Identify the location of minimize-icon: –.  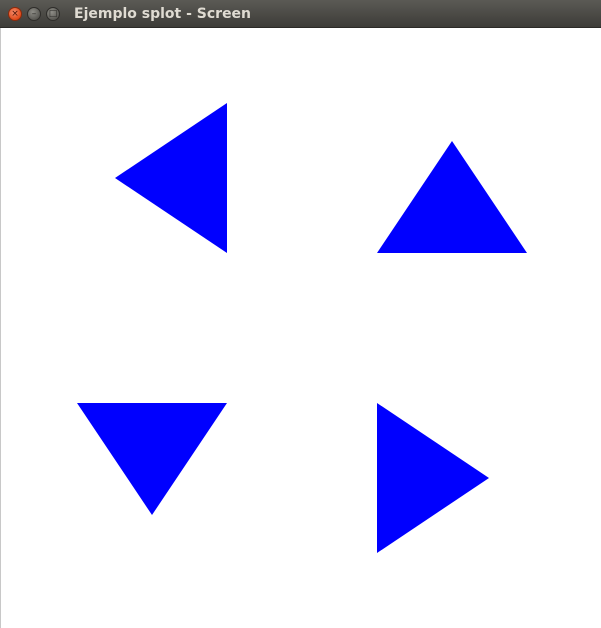
(34, 14).